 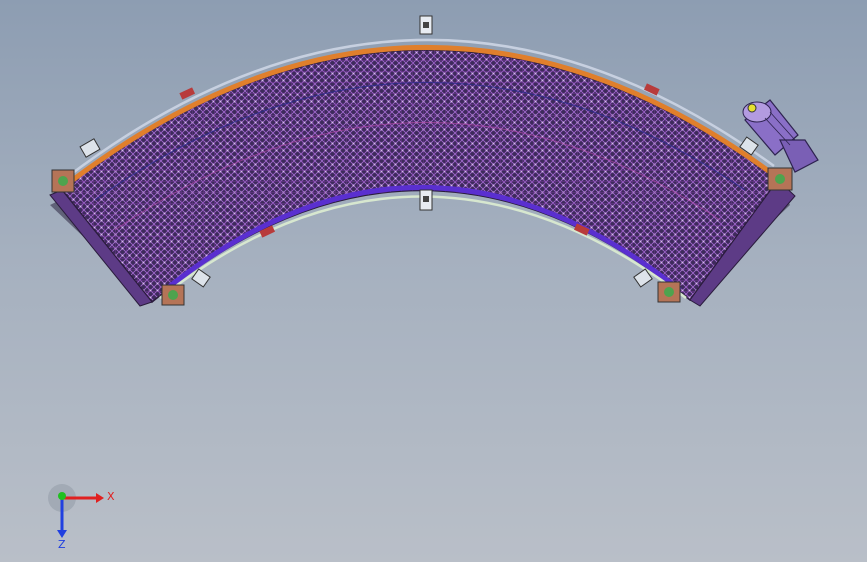 I want to click on x-axis-label: X, so click(x=111, y=496).